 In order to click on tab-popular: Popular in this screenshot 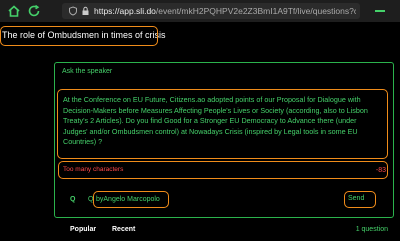, I will do `click(83, 229)`.